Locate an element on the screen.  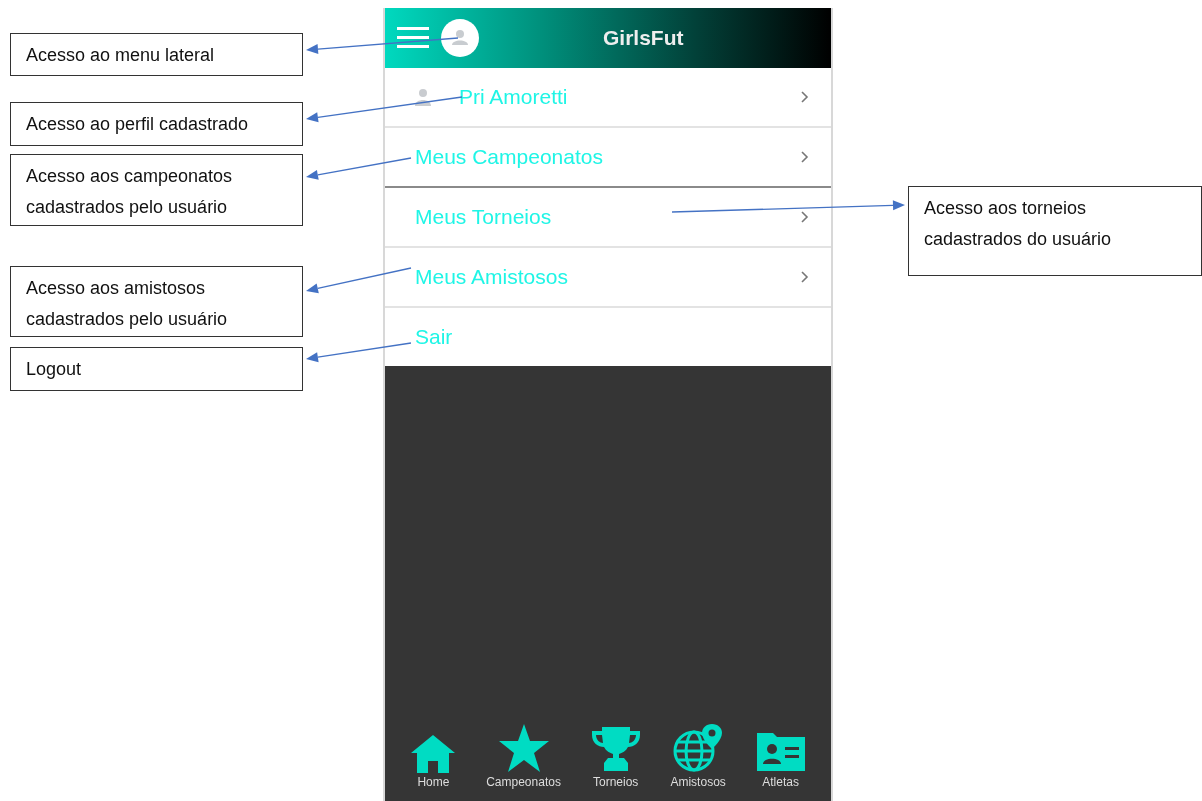
annotation-box: Acesso ao menu lateral is located at coordinates (156, 54).